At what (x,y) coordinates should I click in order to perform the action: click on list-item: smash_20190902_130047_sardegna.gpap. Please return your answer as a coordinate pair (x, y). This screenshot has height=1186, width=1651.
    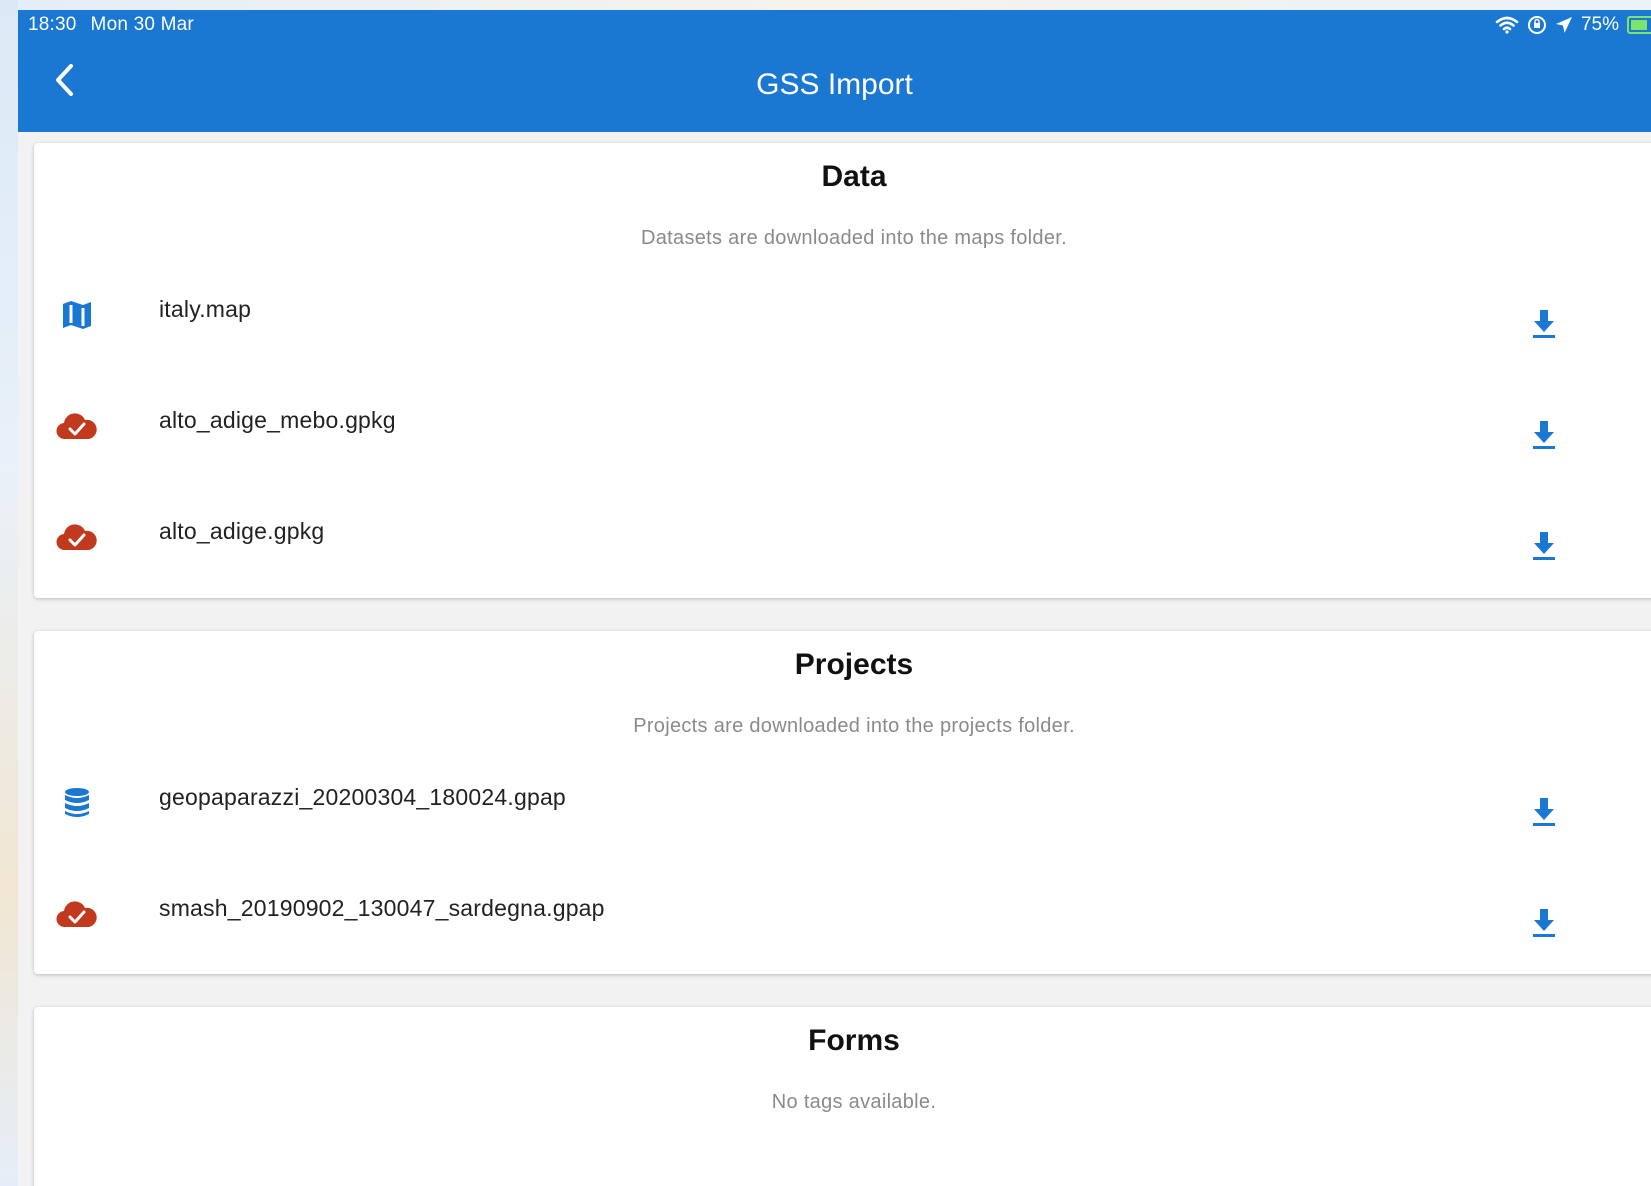
    Looking at the image, I should click on (842, 940).